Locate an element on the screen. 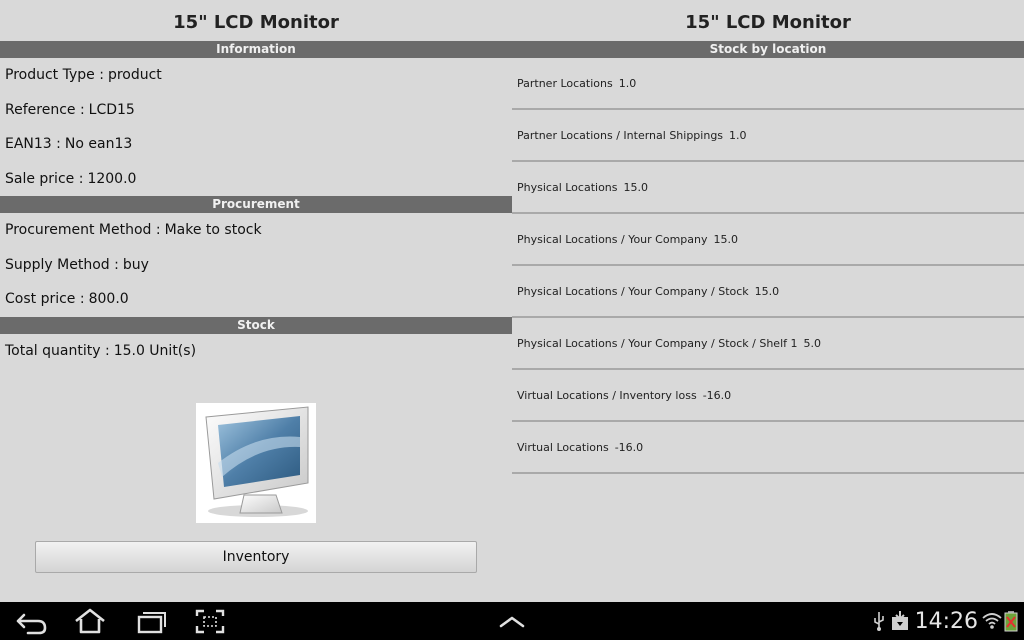  total-quantity-field: Total quantity :15.0 Unit(s) is located at coordinates (256, 351).